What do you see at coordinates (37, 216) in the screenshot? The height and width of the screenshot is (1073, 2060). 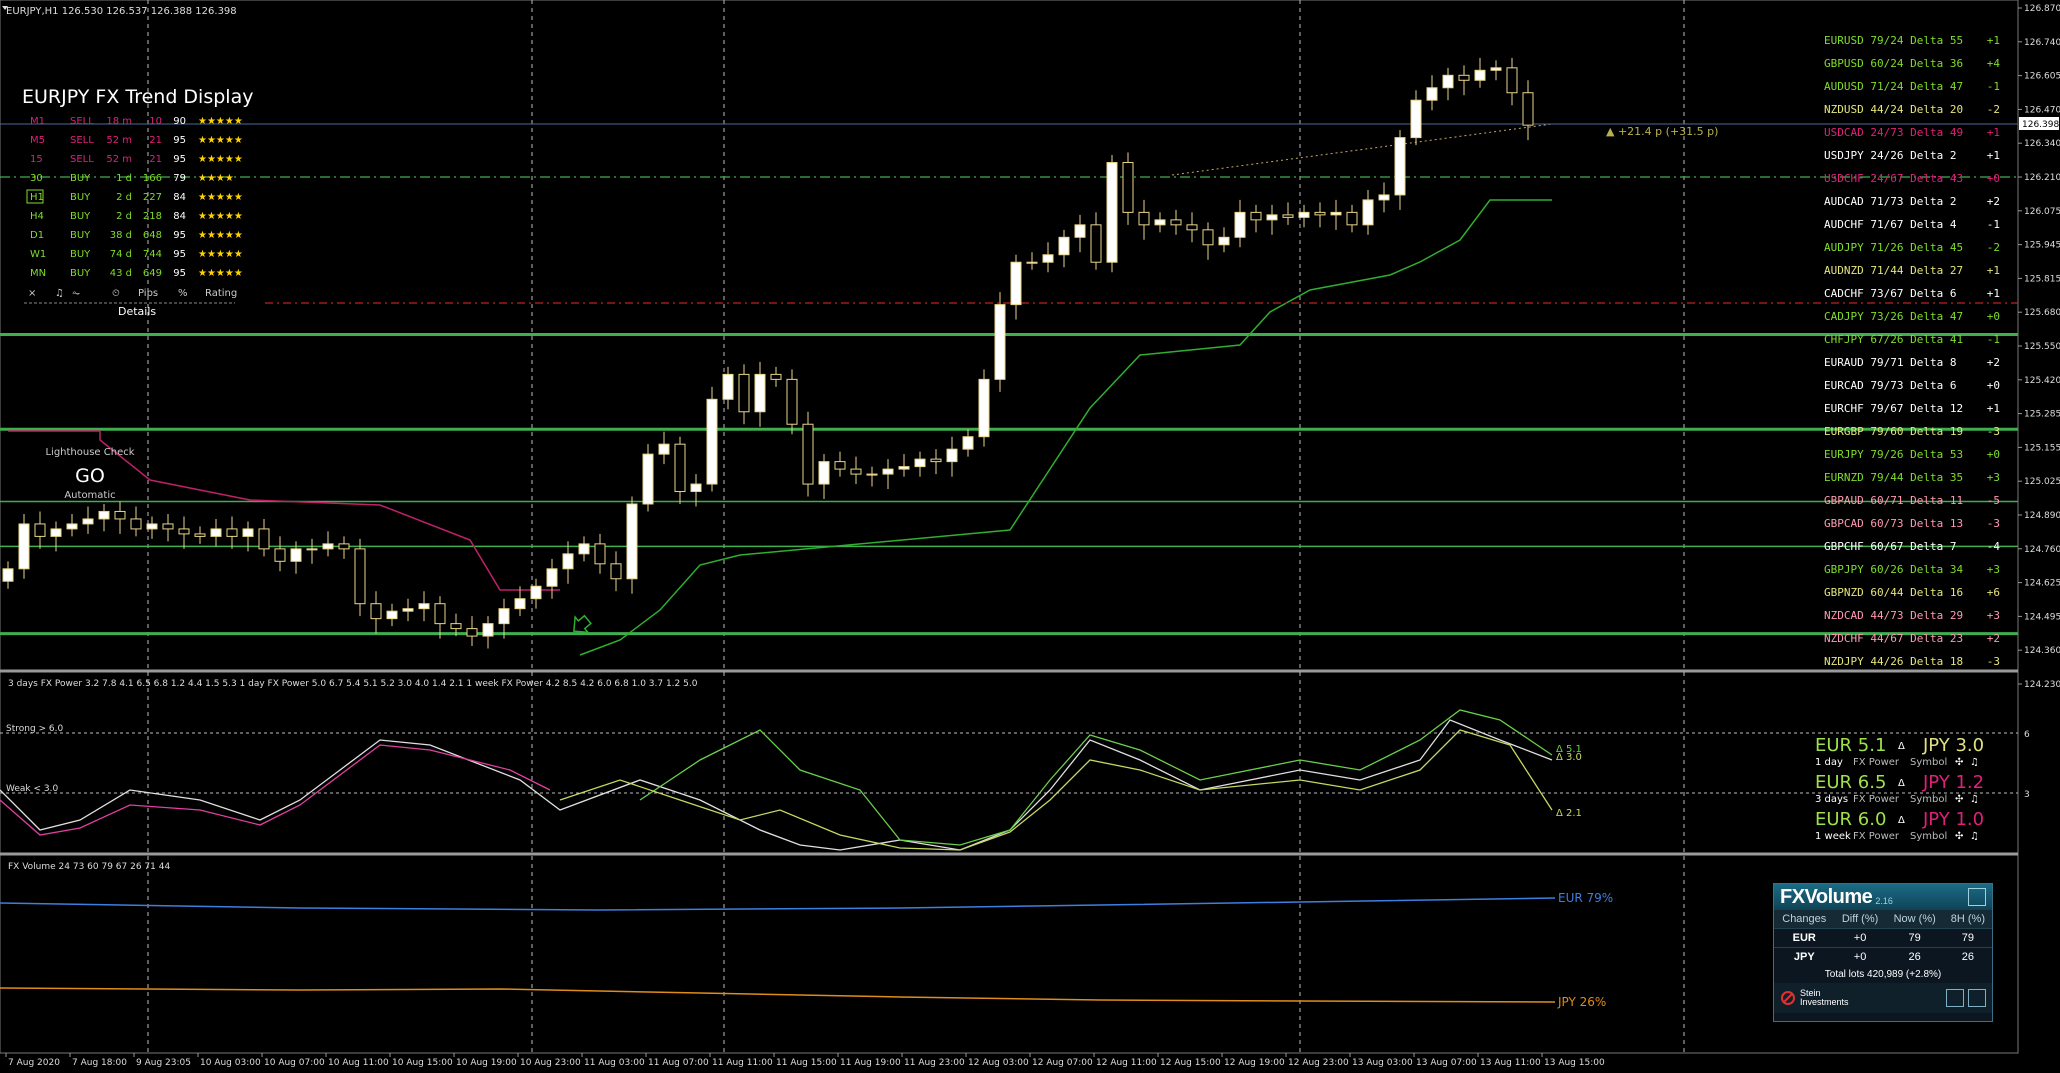 I see `timeframe-label: H4` at bounding box center [37, 216].